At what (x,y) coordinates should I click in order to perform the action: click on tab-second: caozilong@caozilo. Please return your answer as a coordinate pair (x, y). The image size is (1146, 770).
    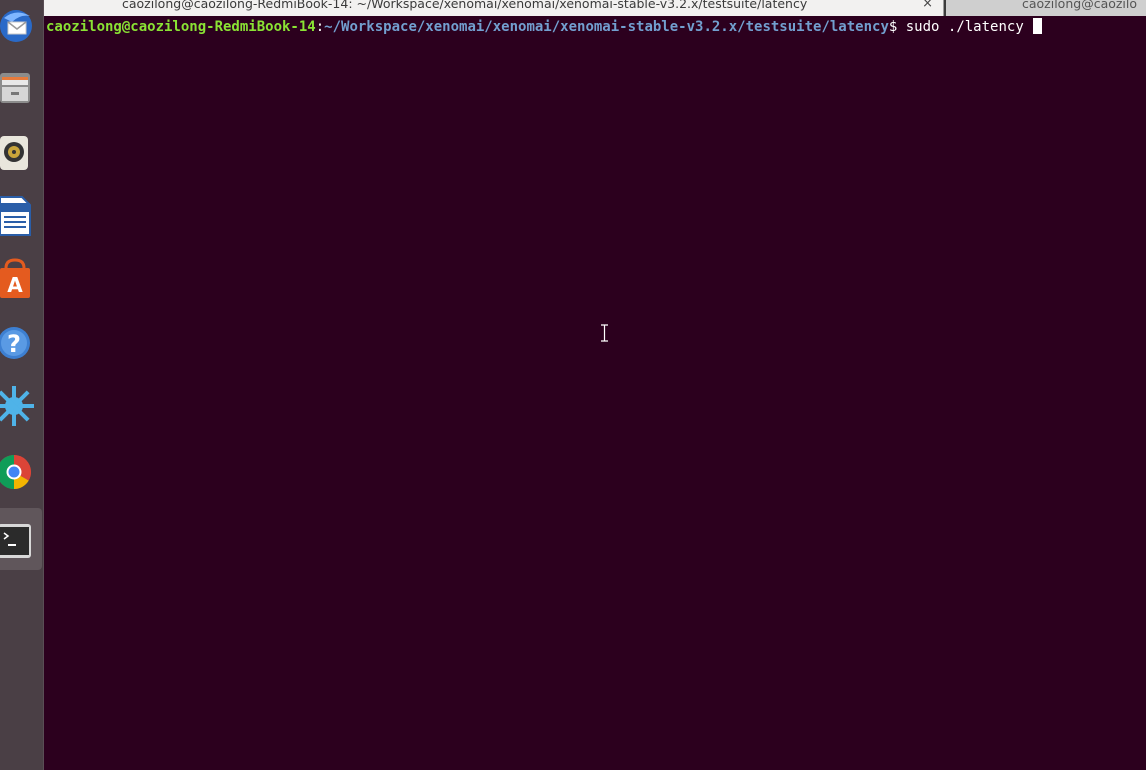
    Looking at the image, I should click on (1046, 8).